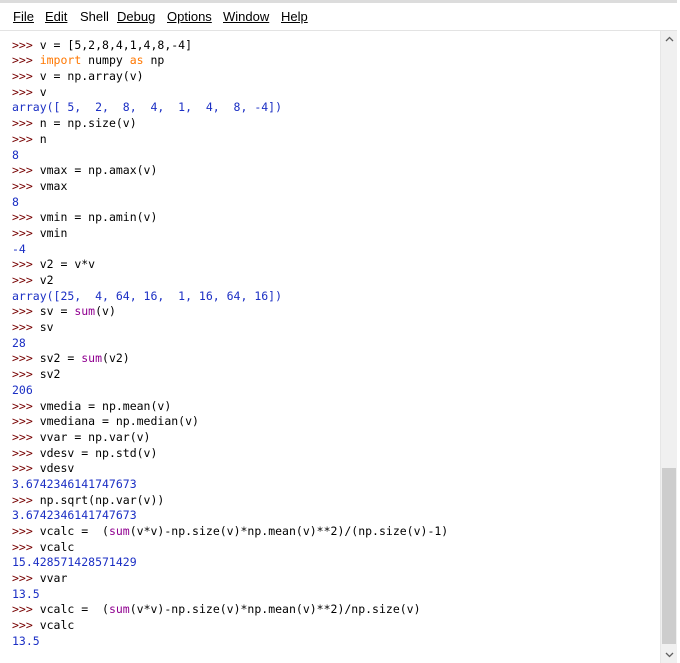 This screenshot has height=663, width=680. I want to click on scroll-up-button, so click(669, 39).